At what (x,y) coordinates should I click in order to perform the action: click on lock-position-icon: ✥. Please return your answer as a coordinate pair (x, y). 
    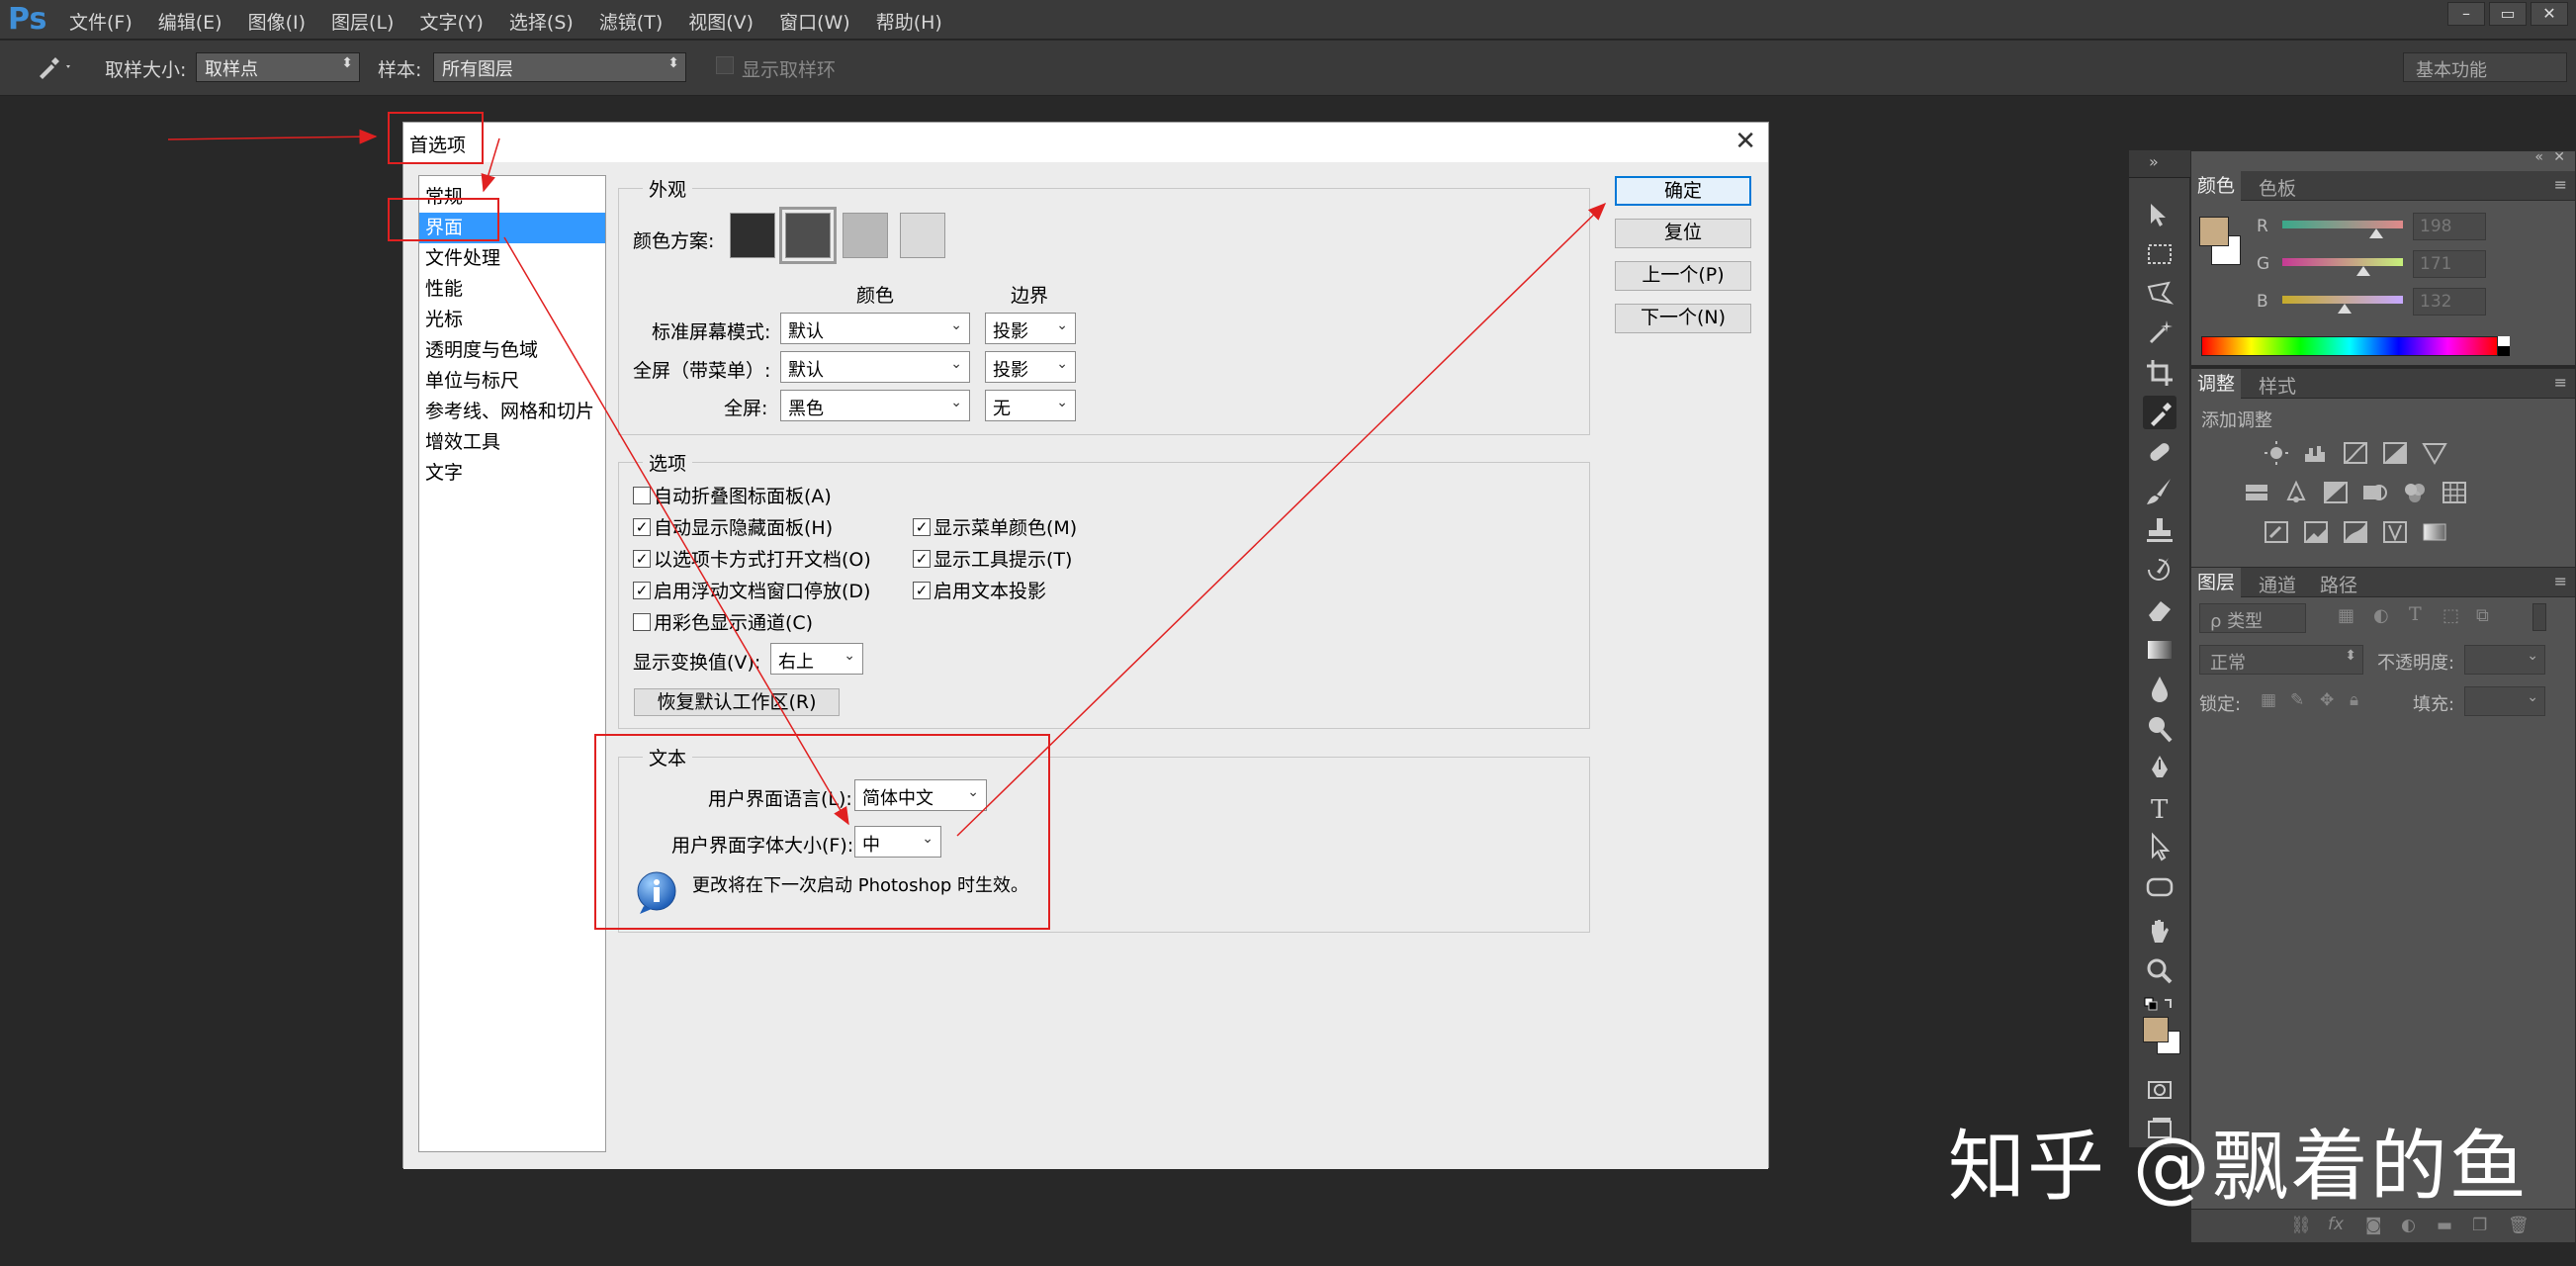
    Looking at the image, I should click on (2327, 700).